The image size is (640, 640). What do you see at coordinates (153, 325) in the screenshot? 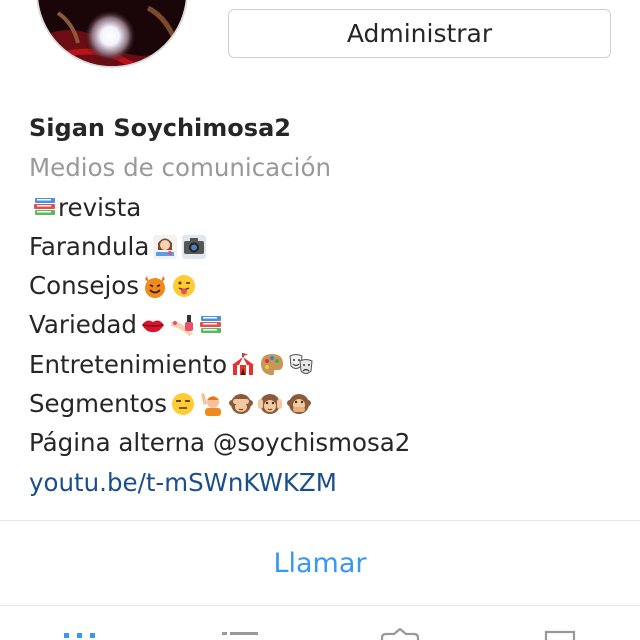
I see `lips-icon` at bounding box center [153, 325].